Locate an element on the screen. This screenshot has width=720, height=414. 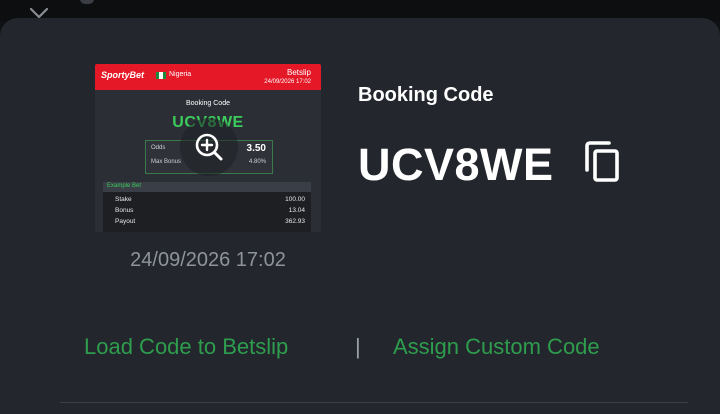
row-label: Stake is located at coordinates (123, 199).